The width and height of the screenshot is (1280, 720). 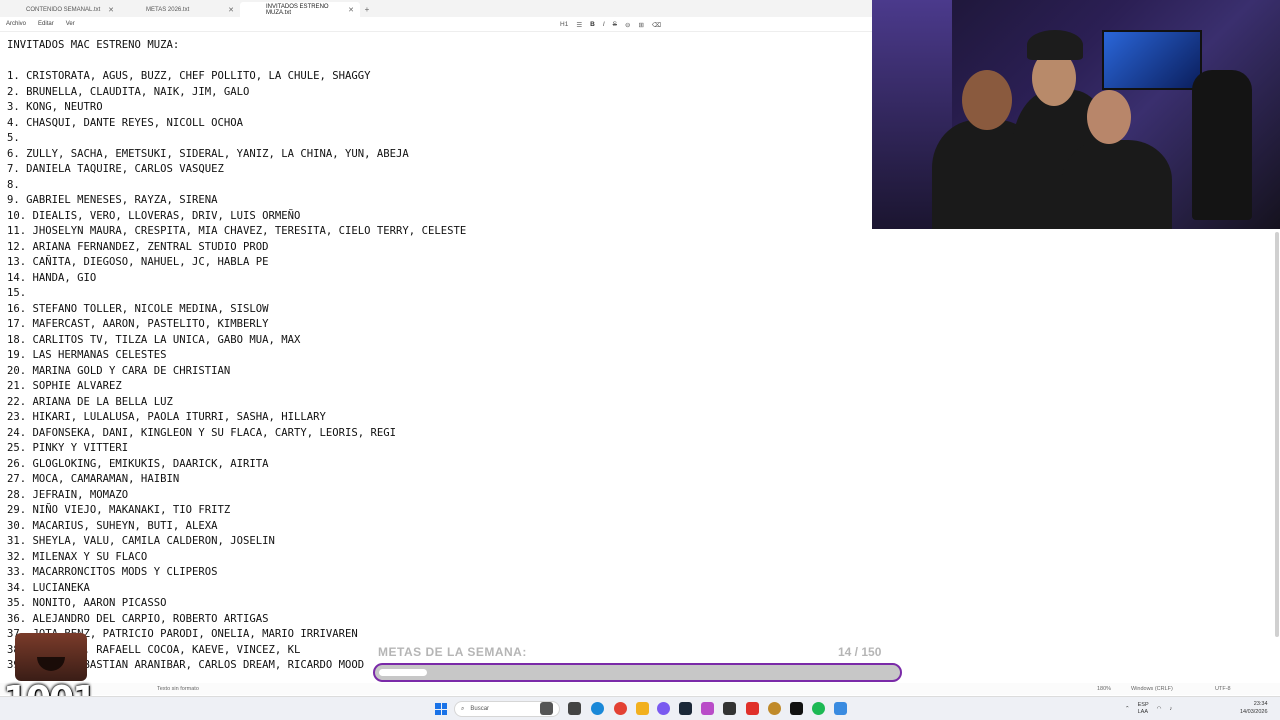 I want to click on spotify-icon, so click(x=818, y=708).